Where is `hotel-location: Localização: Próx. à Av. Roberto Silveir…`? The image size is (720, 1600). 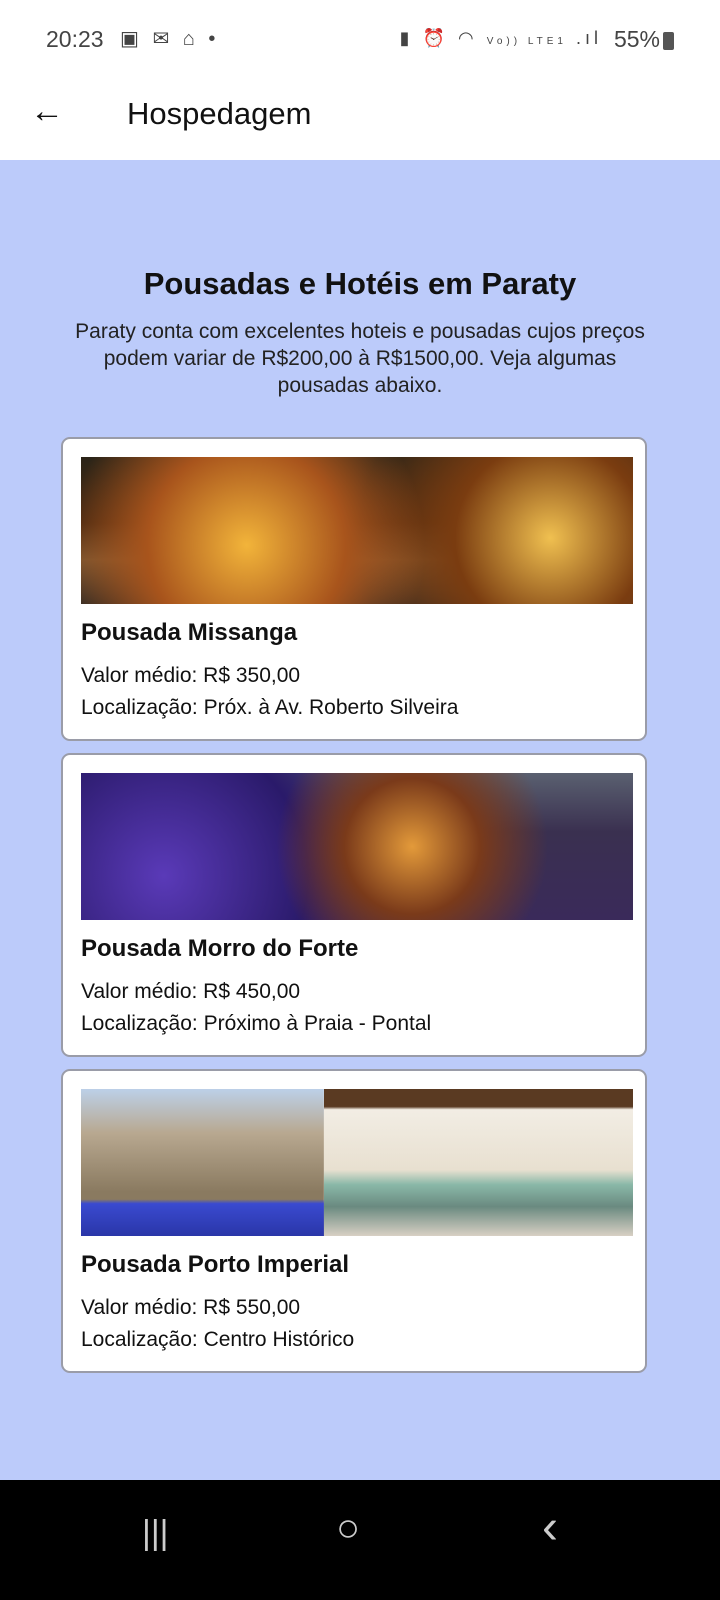 hotel-location: Localização: Próx. à Av. Roberto Silveir… is located at coordinates (270, 707).